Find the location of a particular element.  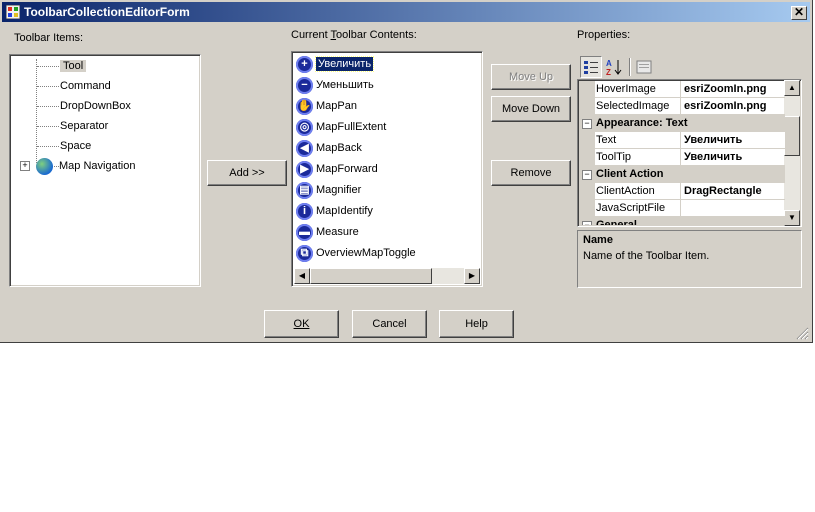

tool-icon: − is located at coordinates (304, 85).